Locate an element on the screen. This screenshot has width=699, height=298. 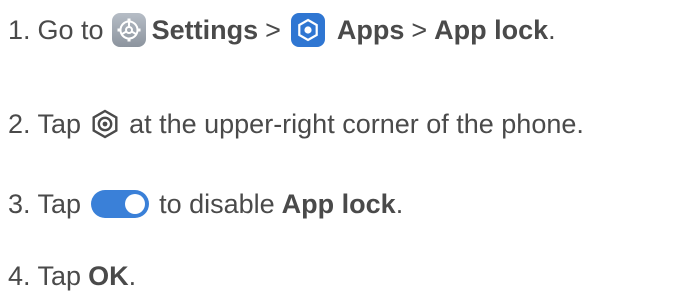
step-2-tap: Tap is located at coordinates (59, 123).